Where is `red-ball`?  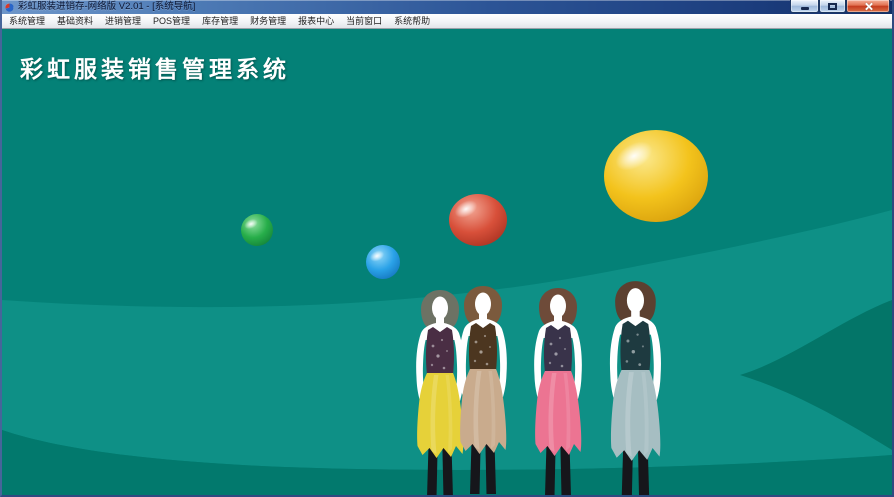
red-ball is located at coordinates (478, 220).